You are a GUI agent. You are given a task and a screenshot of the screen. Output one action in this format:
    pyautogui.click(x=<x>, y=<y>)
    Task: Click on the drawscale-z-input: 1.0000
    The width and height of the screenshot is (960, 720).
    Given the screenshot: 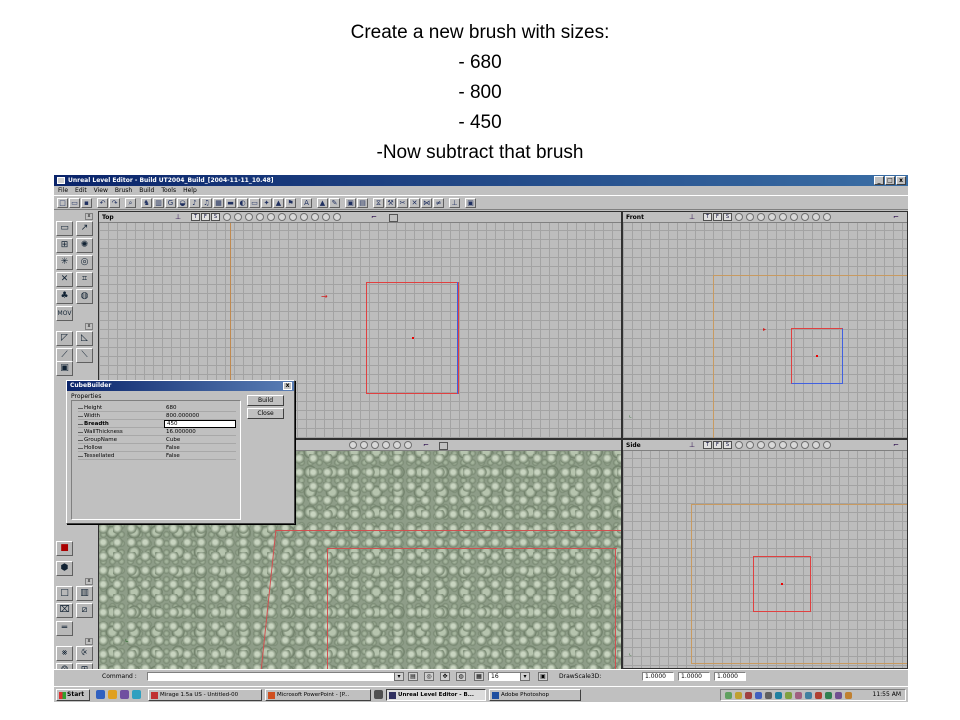 What is the action you would take?
    pyautogui.click(x=730, y=676)
    